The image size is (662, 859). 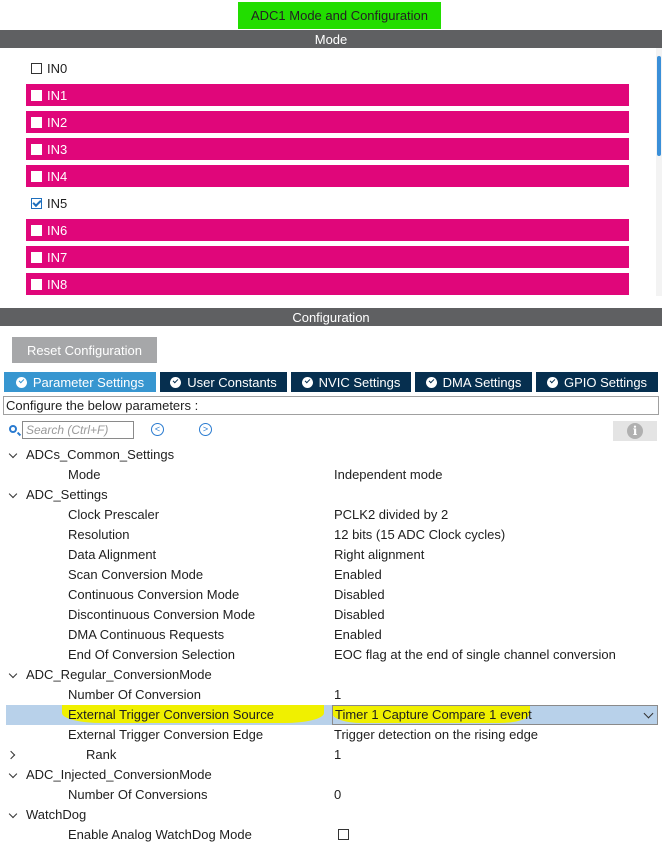 I want to click on mode-channel-row: IN6, so click(x=327, y=230).